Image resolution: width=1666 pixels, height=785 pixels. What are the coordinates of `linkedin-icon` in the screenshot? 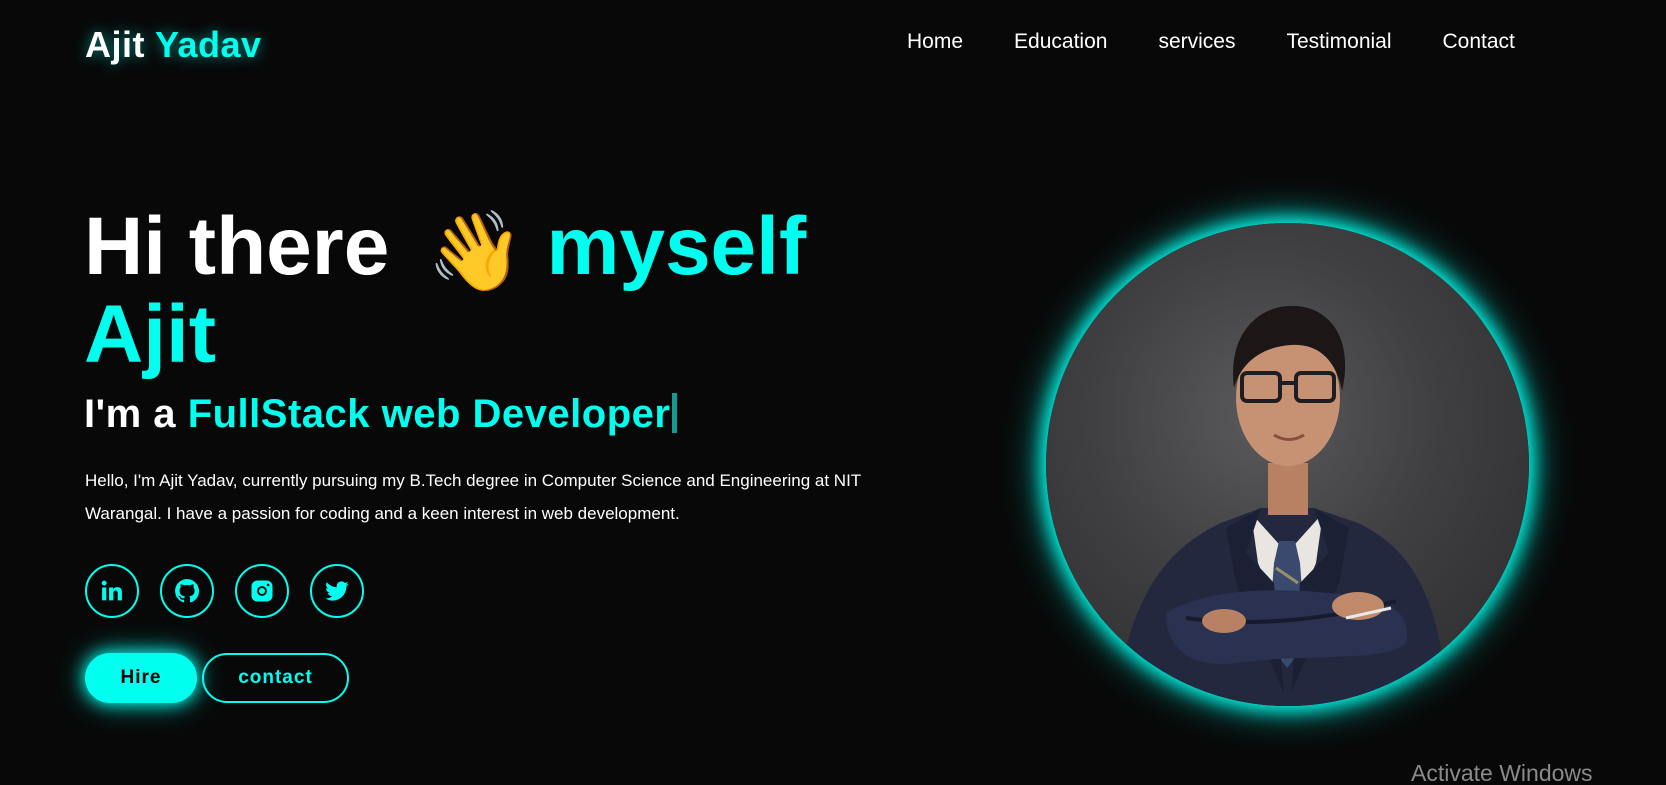 It's located at (111, 590).